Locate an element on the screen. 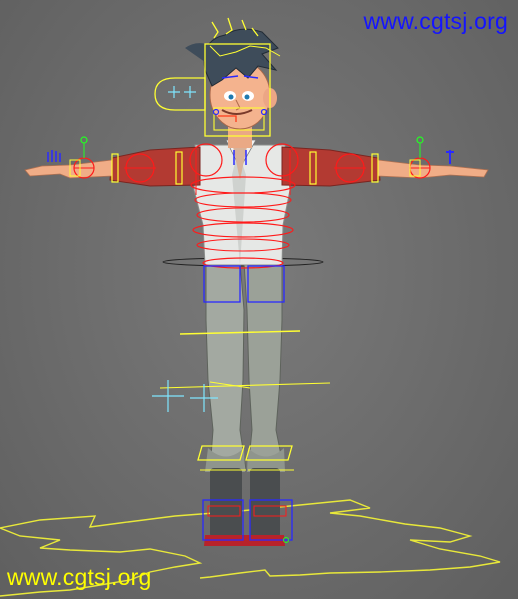  watermark-bottom: www.cgtsj.org is located at coordinates (79, 577).